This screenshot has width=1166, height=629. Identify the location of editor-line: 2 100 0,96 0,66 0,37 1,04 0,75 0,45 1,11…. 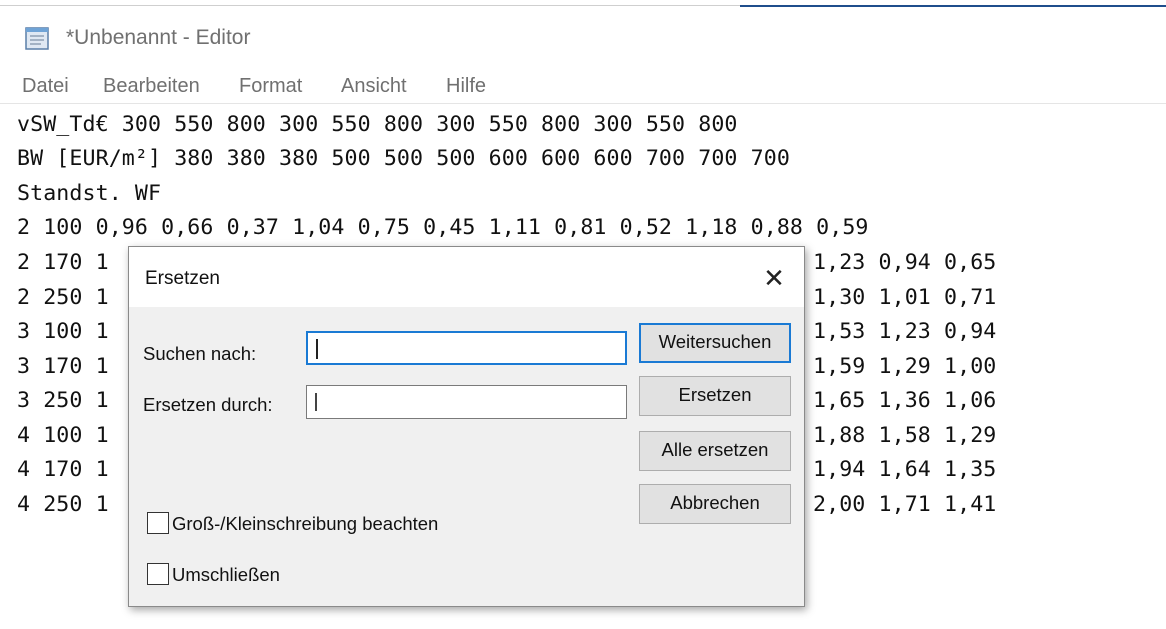
(443, 227).